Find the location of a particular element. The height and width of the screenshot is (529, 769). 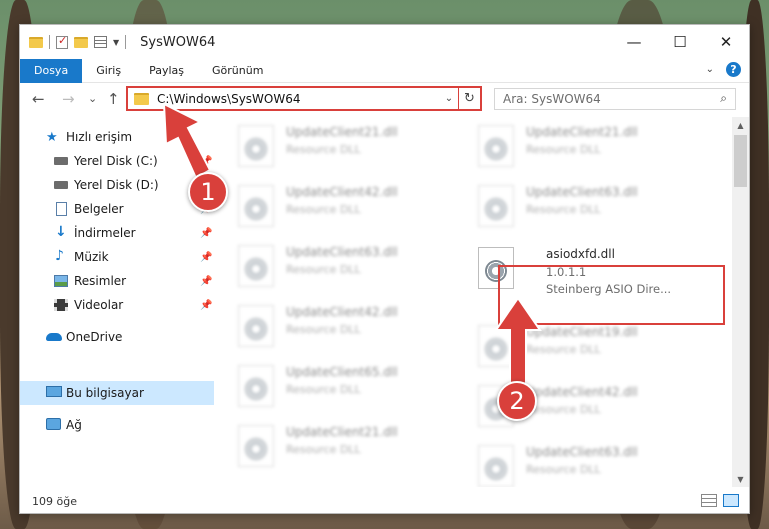

sidebar-item-onedrive: OneDrive is located at coordinates (117, 337).